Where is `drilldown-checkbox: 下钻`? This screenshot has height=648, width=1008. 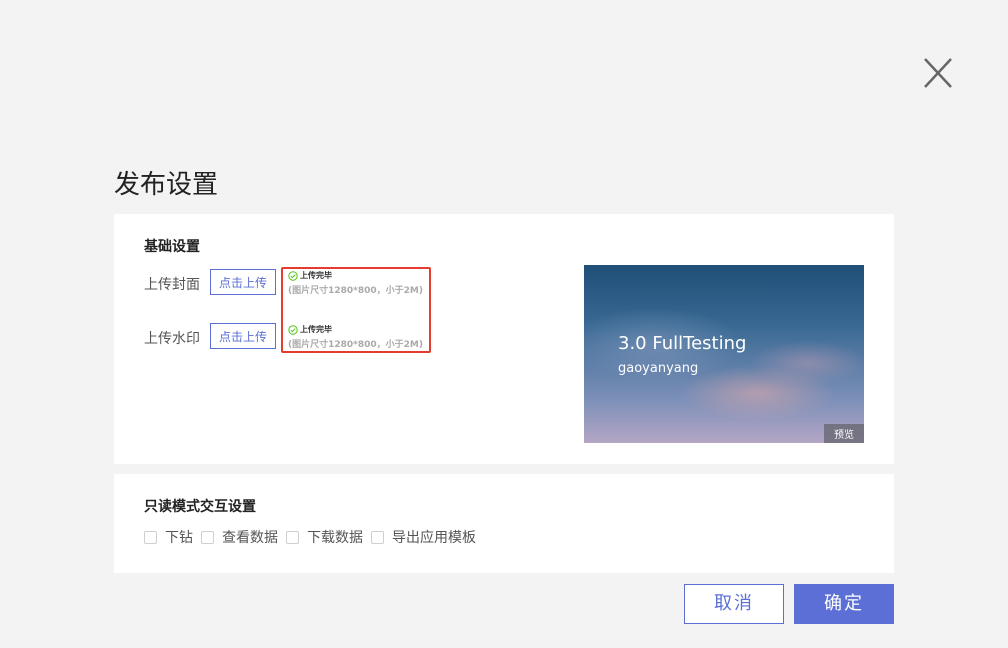
drilldown-checkbox: 下钻 is located at coordinates (168, 537).